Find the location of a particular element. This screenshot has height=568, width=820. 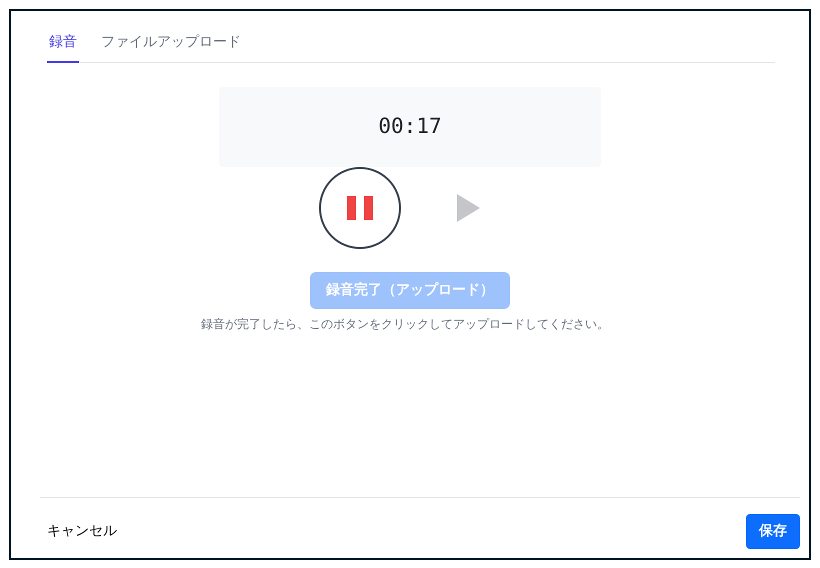

cancel-button: キャンセル is located at coordinates (82, 531).